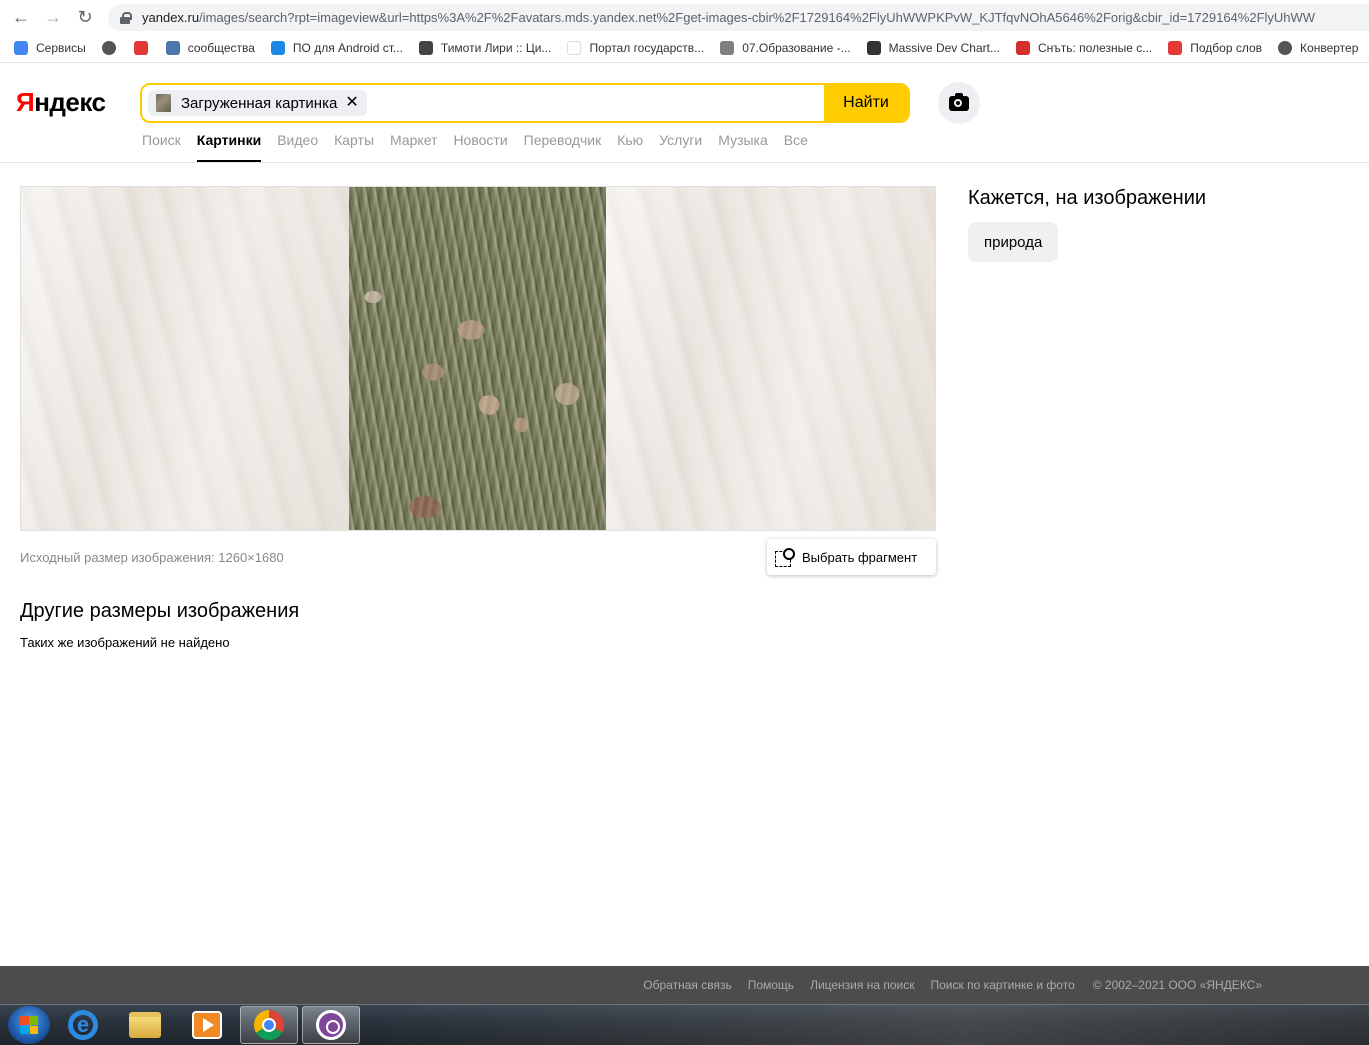 The height and width of the screenshot is (1045, 1369). I want to click on forward-arrow-icon: →, so click(53, 17).